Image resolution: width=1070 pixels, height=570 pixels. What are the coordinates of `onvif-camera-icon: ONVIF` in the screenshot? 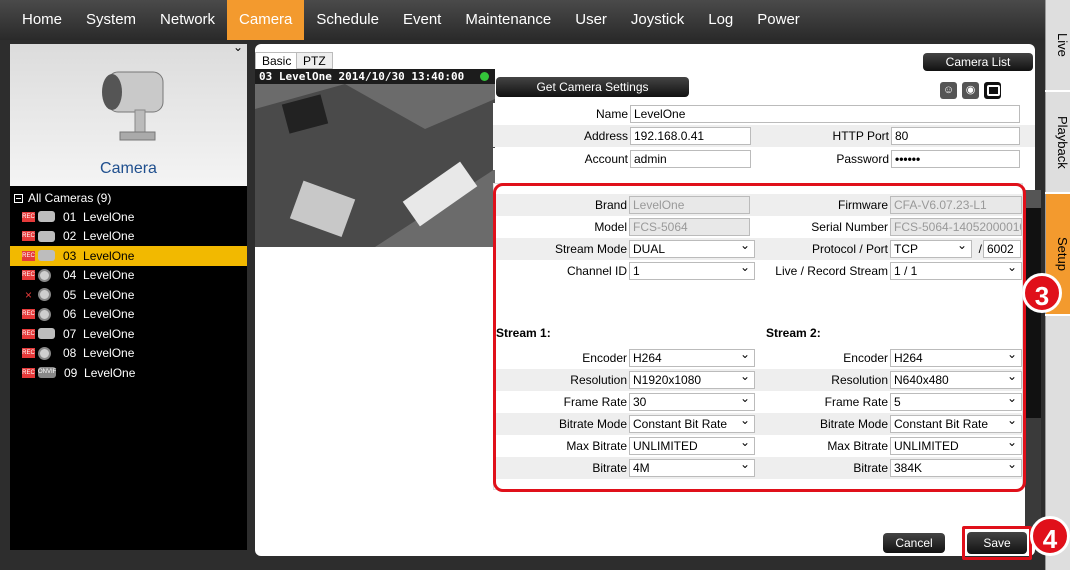 It's located at (47, 373).